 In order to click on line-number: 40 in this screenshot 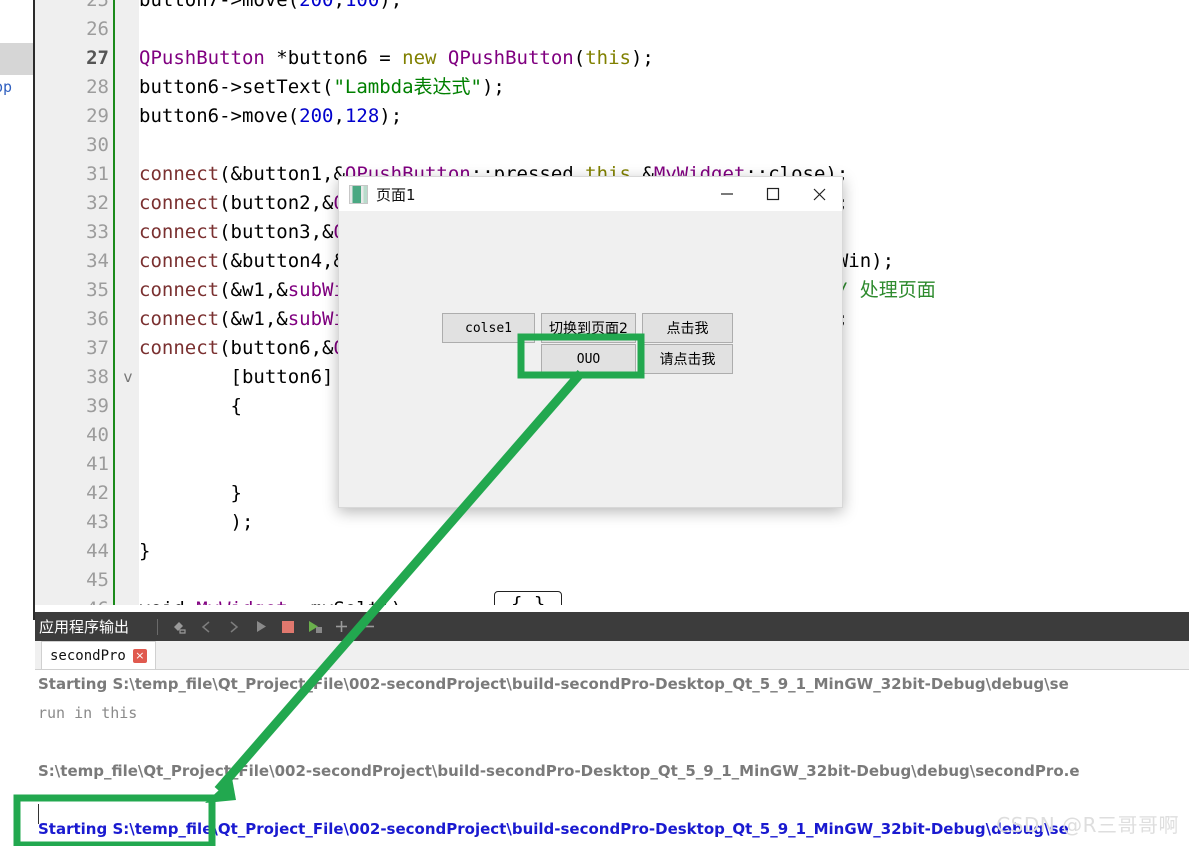, I will do `click(97, 435)`.